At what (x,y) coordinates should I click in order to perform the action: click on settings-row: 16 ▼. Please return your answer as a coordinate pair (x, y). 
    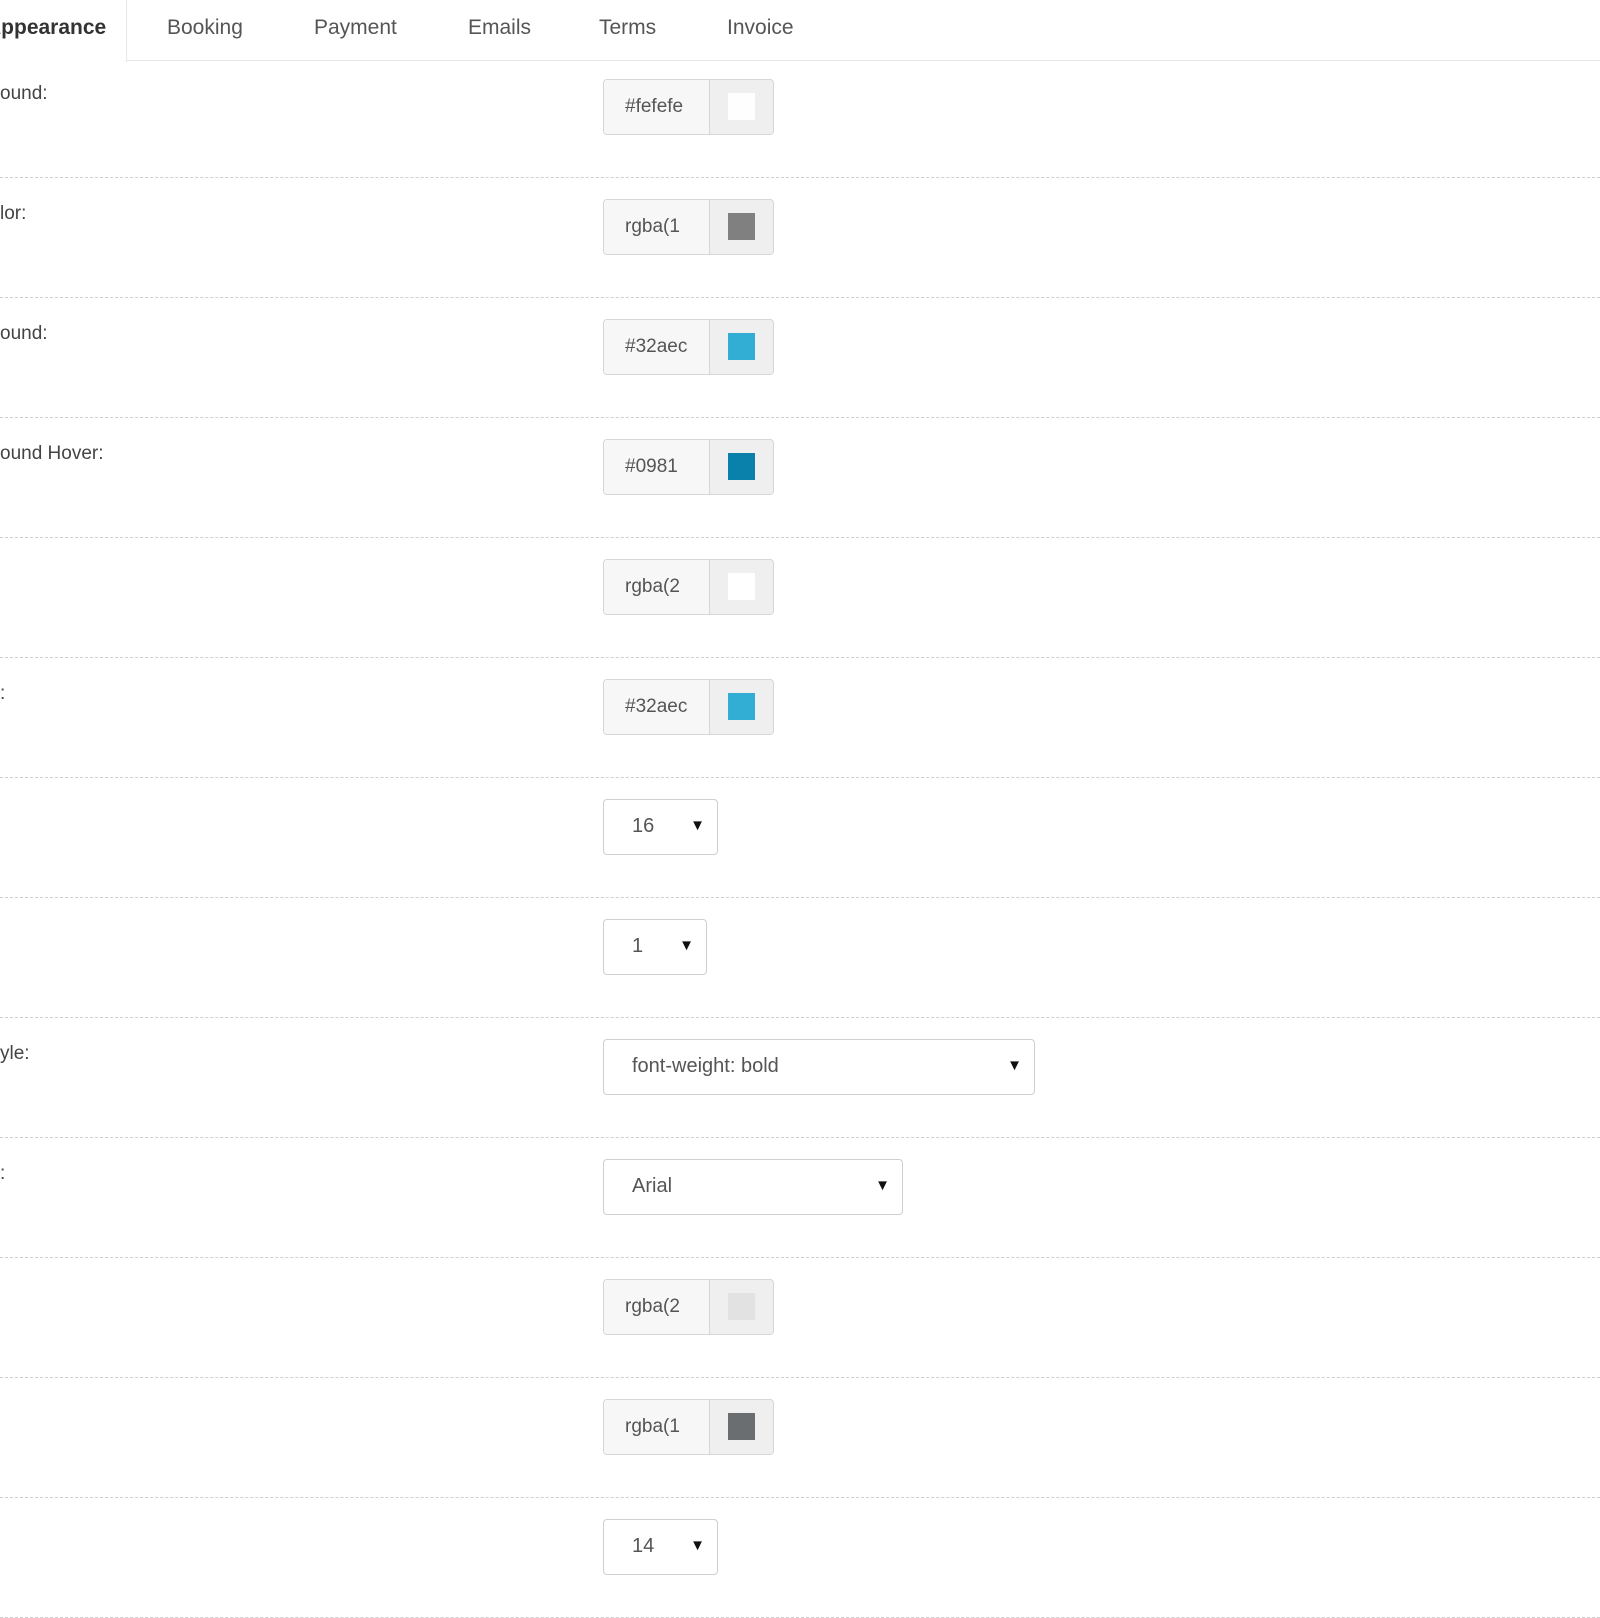
    Looking at the image, I should click on (800, 839).